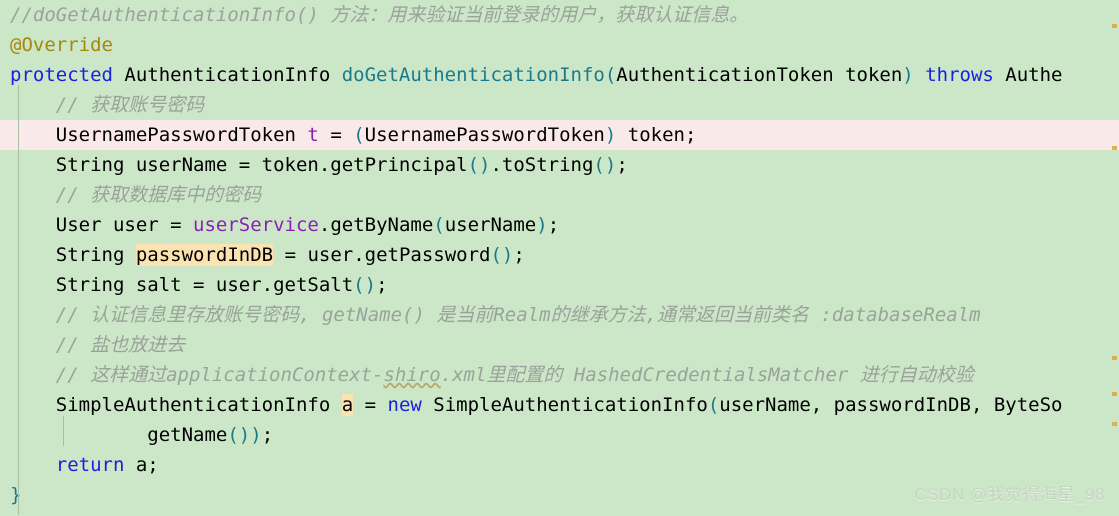  I want to click on code-token: }, so click(16, 495).